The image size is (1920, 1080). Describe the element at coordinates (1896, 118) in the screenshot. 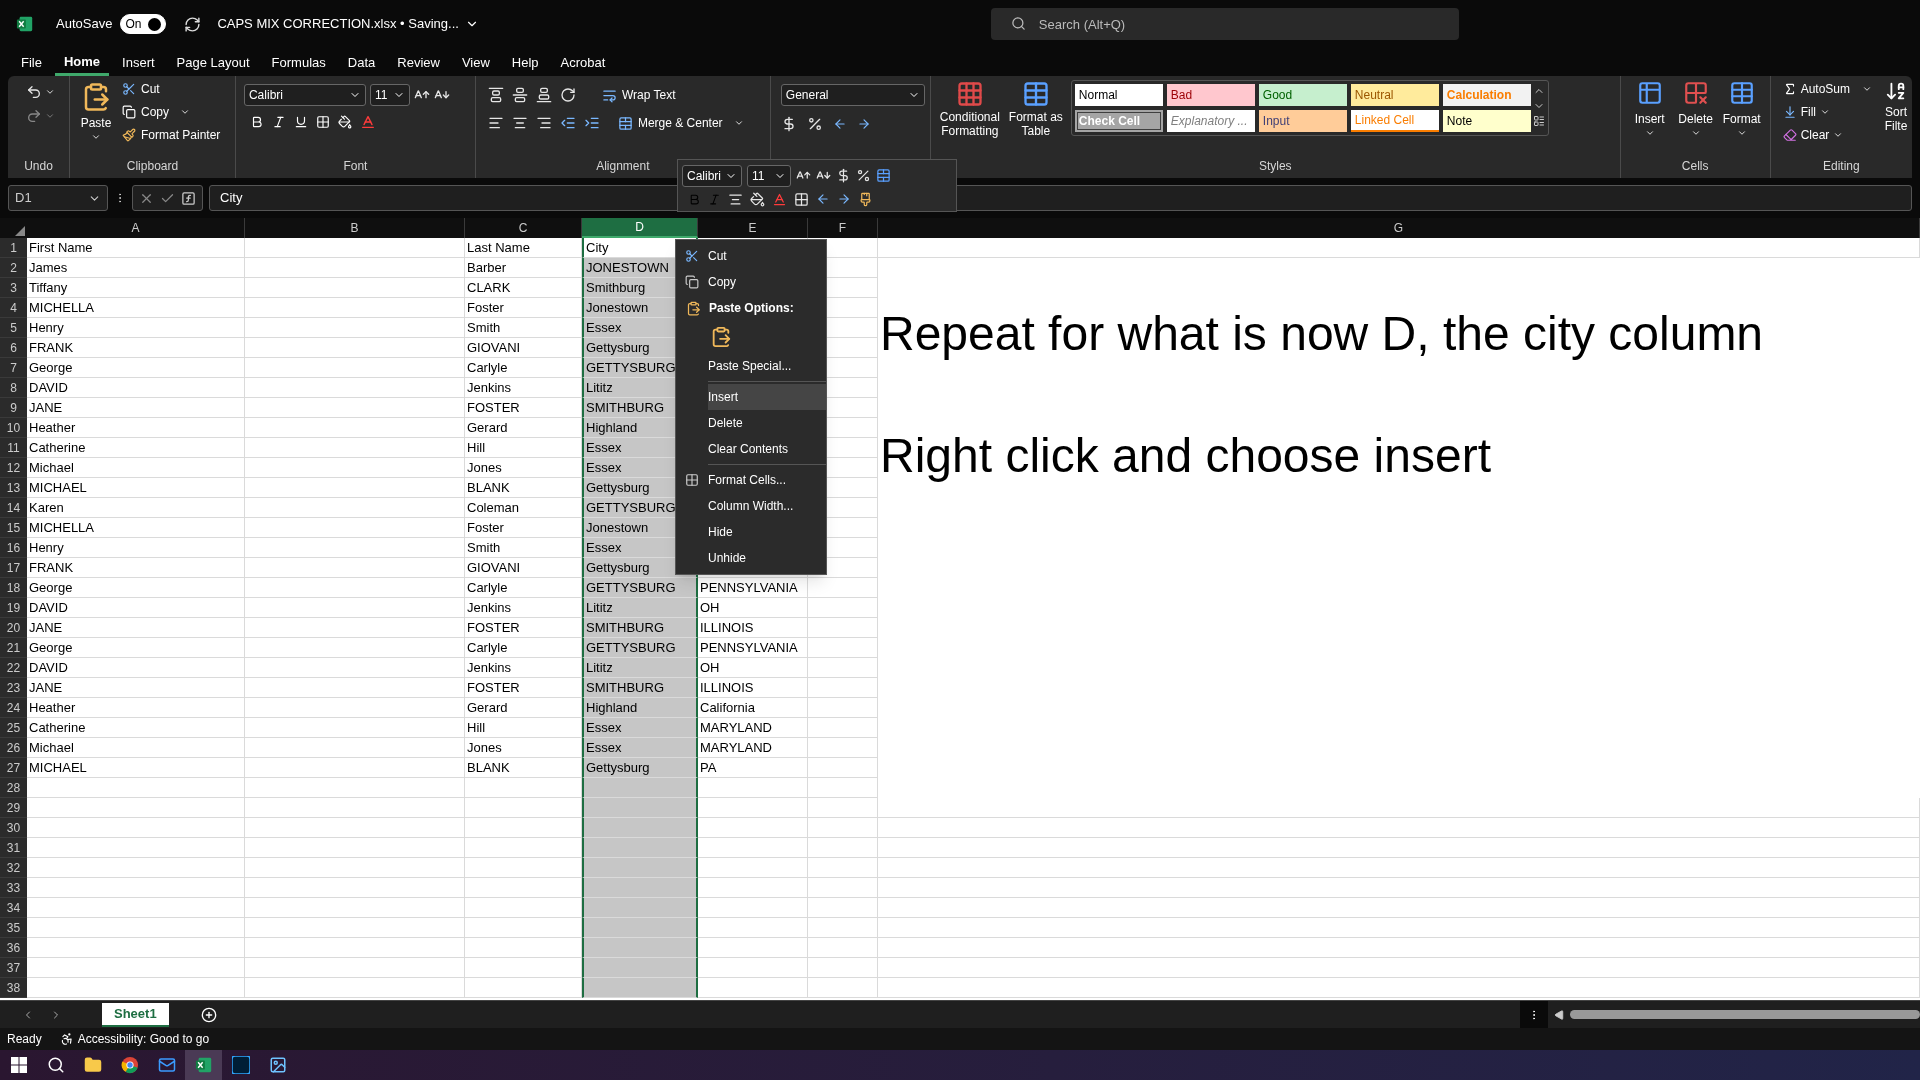

I see `sort-filter-button: Sort Filte` at that location.